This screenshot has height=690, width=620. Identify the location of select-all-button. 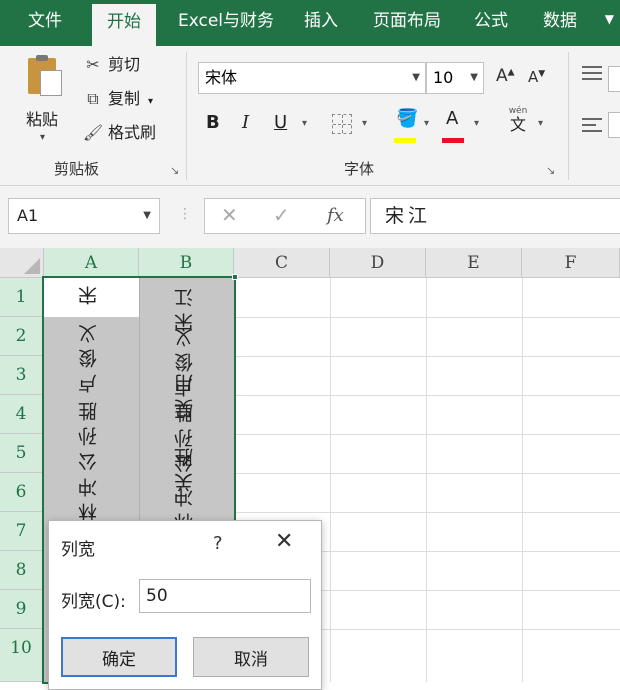
(22, 263).